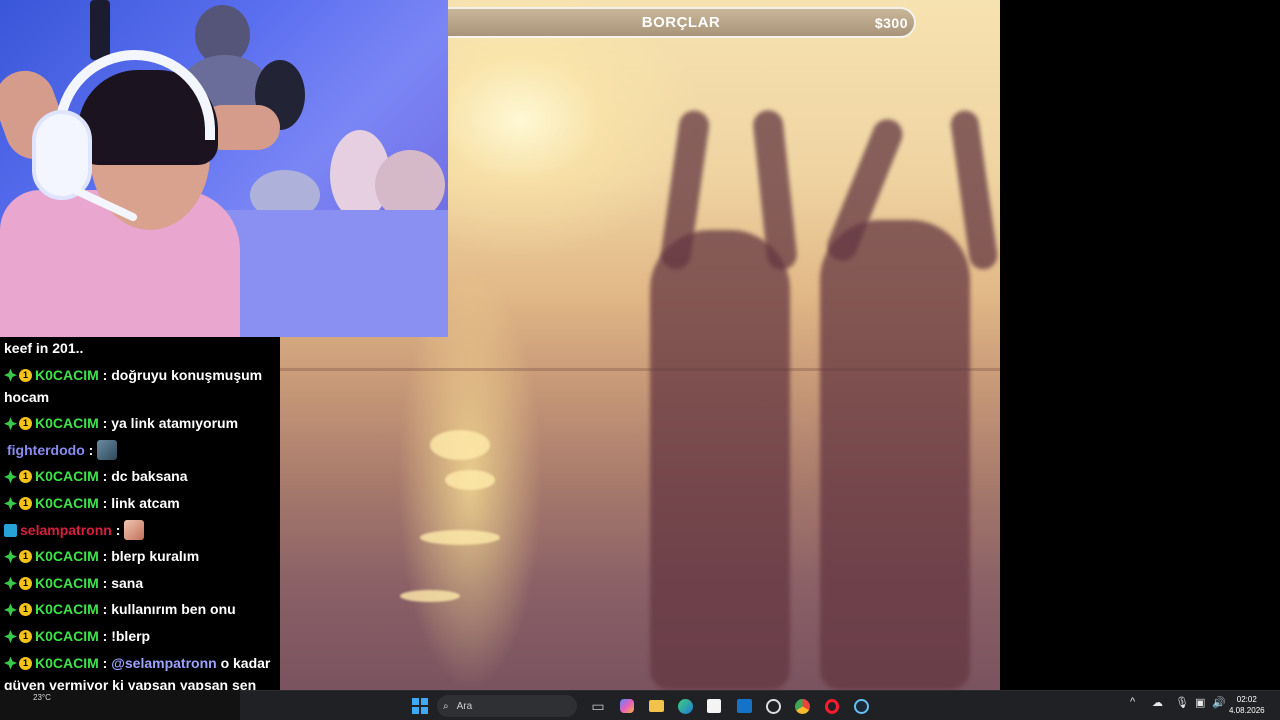 The height and width of the screenshot is (720, 1280). Describe the element at coordinates (10, 530) in the screenshot. I see `sword-badge-icon` at that location.